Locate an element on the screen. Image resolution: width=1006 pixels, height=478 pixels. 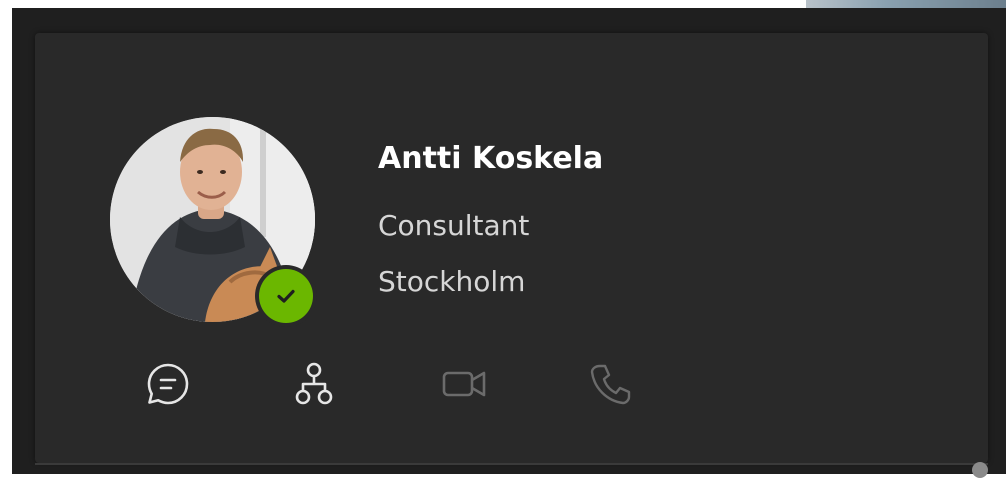
video-call-icon is located at coordinates (464, 384).